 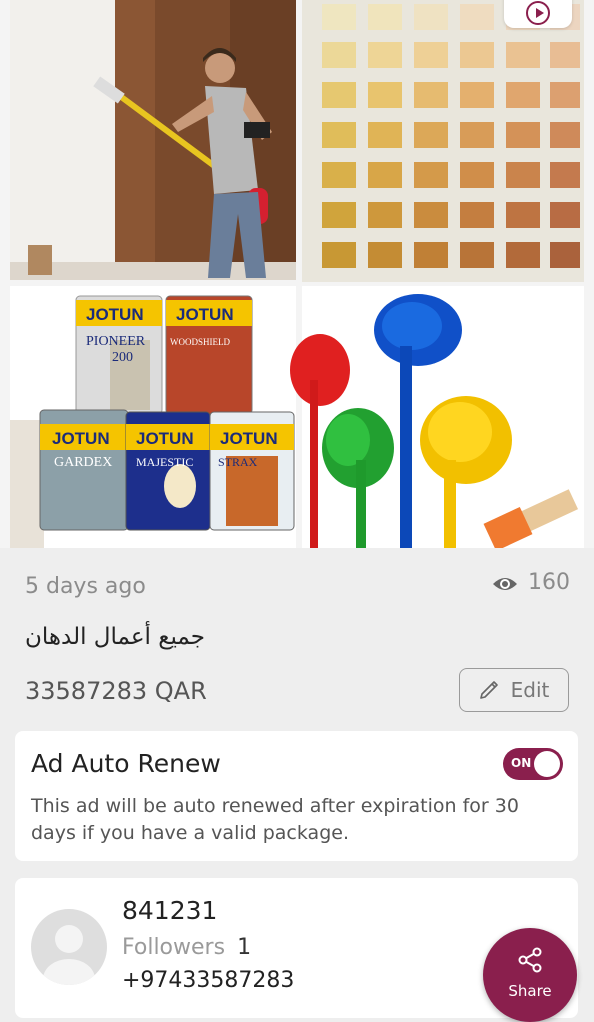 I want to click on followers-label: Followers, so click(x=174, y=947).